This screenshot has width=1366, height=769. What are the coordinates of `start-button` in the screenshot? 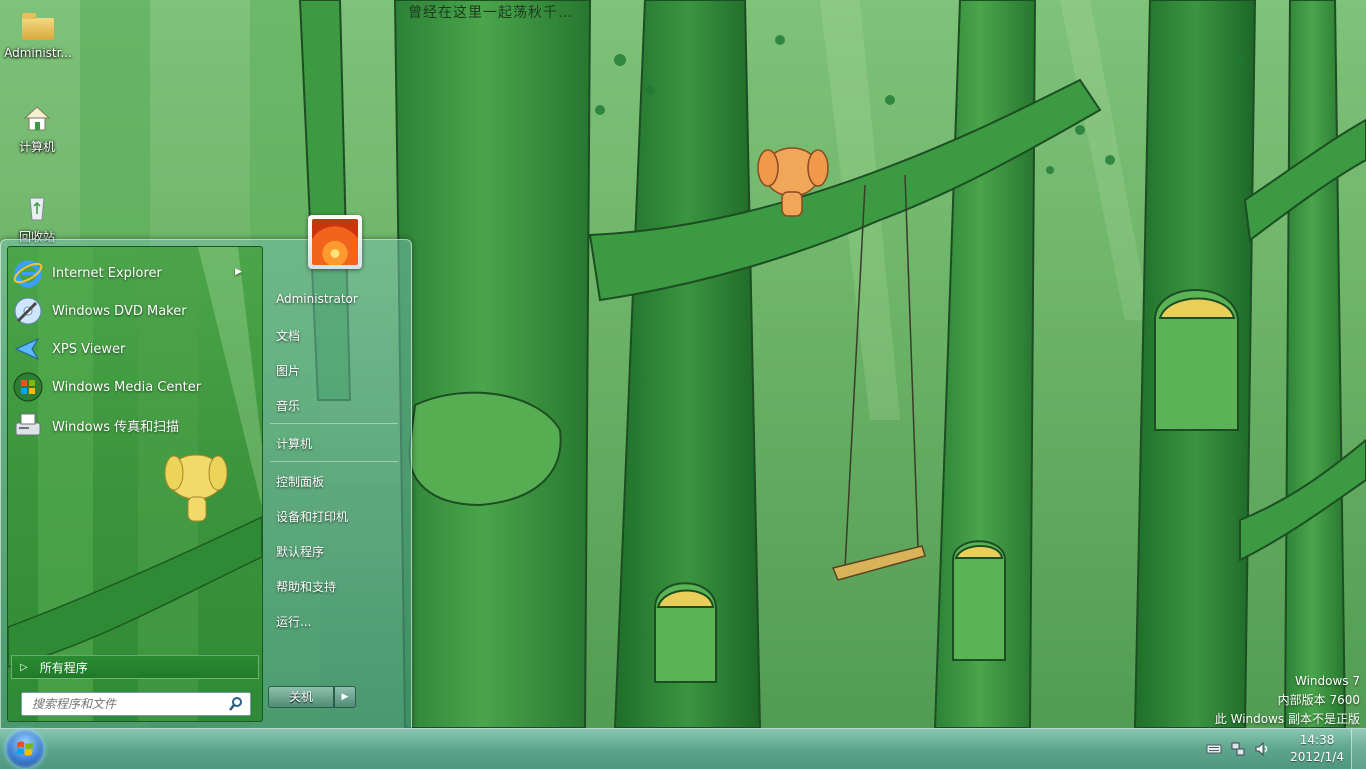 It's located at (25, 749).